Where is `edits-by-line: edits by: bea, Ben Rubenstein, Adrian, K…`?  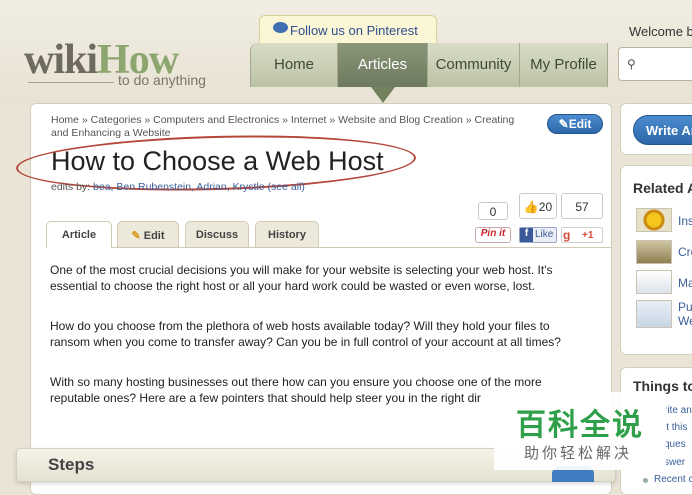
edits-by-line: edits by: bea, Ben Rubenstein, Adrian, K… is located at coordinates (178, 187).